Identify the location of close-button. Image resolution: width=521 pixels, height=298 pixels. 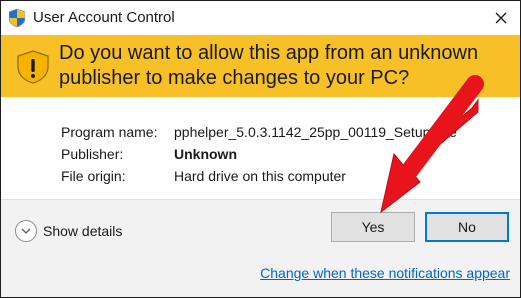
(501, 18).